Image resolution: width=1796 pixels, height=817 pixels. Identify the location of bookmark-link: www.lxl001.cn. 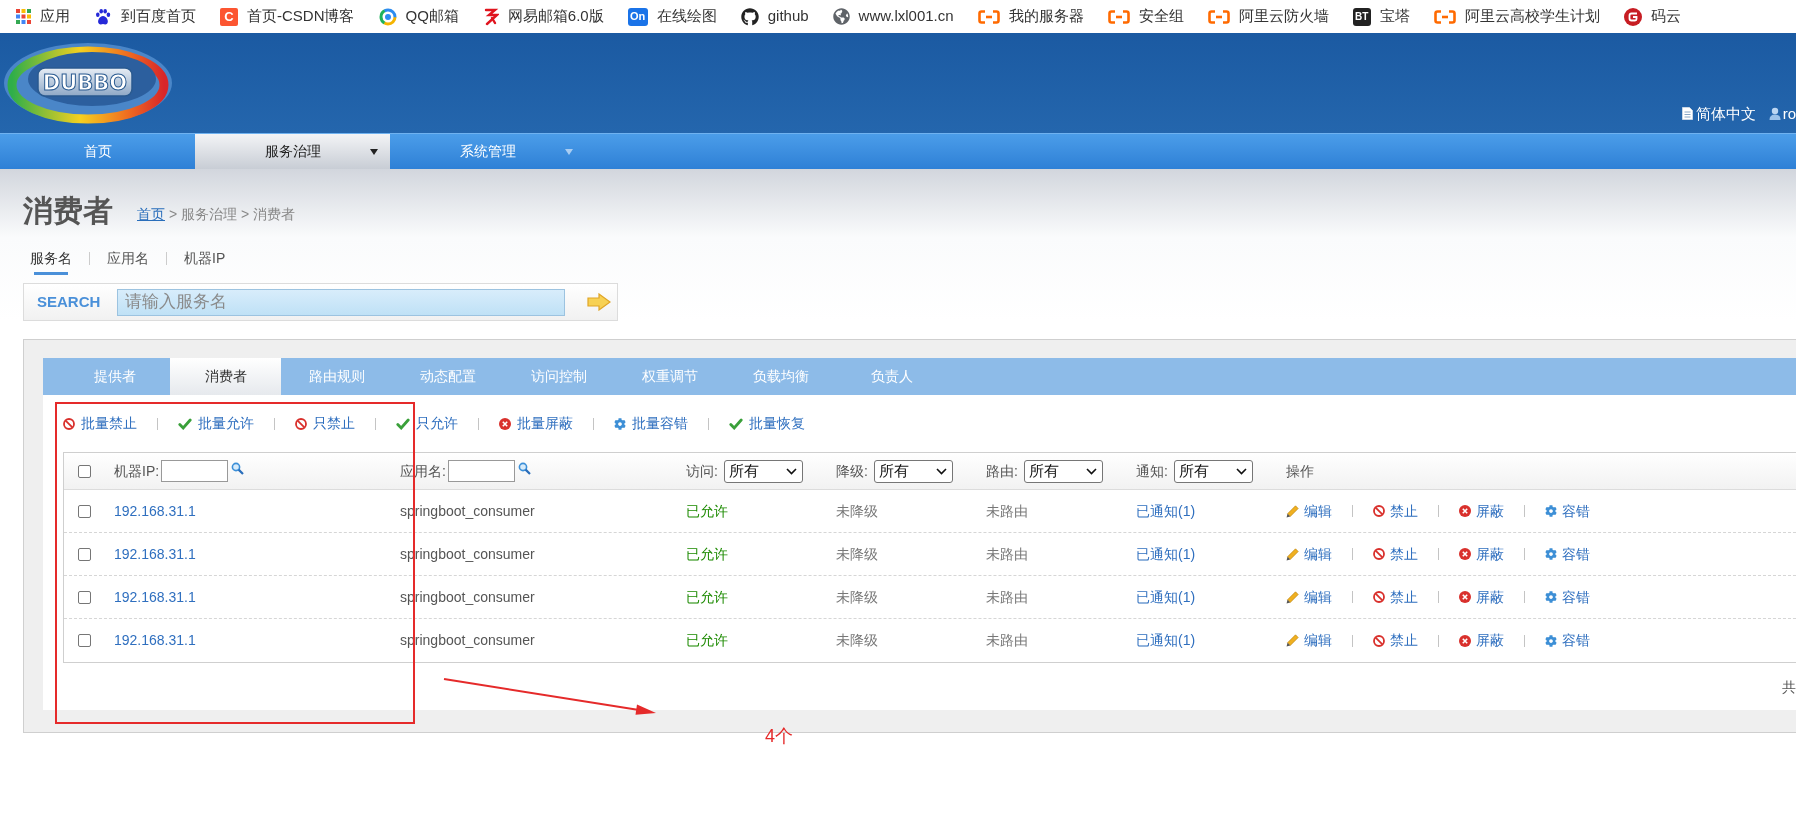
(906, 16).